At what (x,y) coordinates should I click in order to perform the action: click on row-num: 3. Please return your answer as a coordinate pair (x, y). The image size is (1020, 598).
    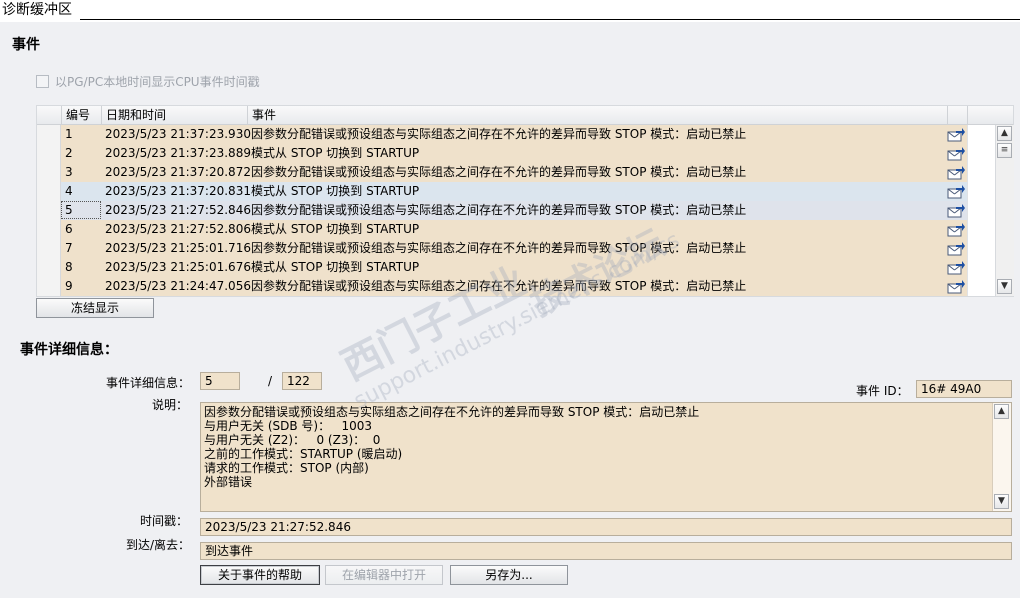
    Looking at the image, I should click on (69, 172).